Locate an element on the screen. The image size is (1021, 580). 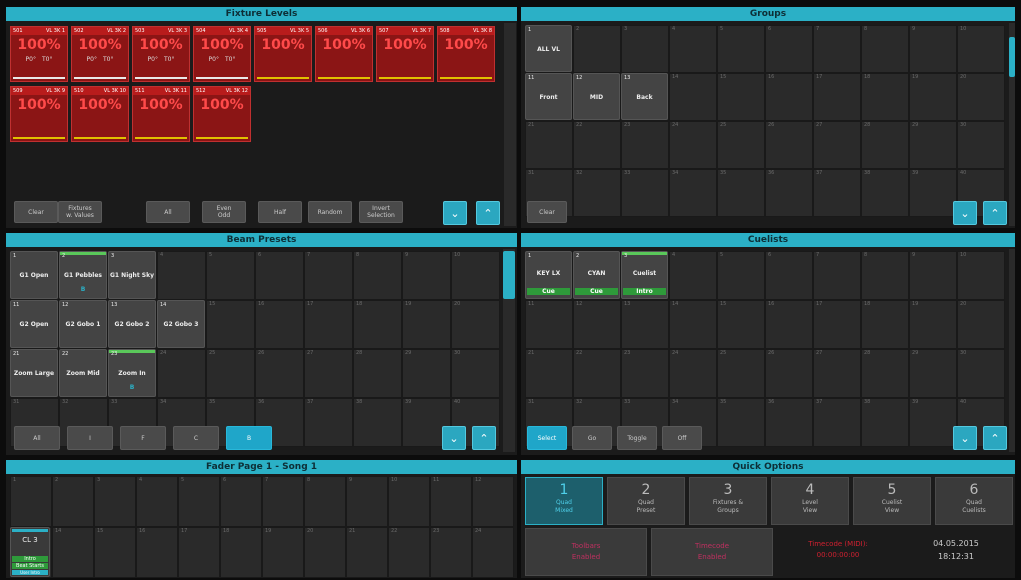
fixture-tile: 503 VL 3K 3 100% P0° T0° is located at coordinates (161, 54).